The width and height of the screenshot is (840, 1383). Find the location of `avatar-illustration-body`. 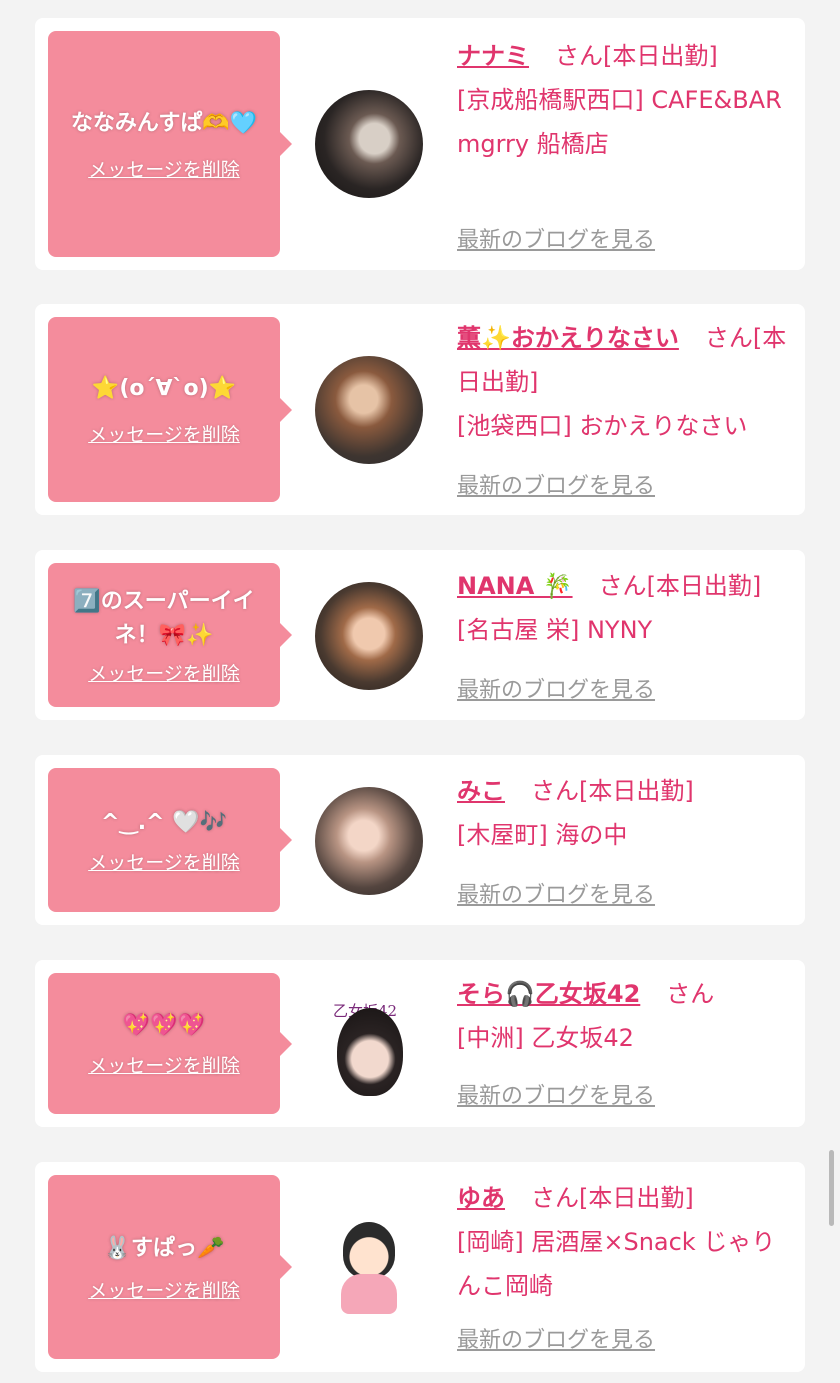

avatar-illustration-body is located at coordinates (369, 1294).